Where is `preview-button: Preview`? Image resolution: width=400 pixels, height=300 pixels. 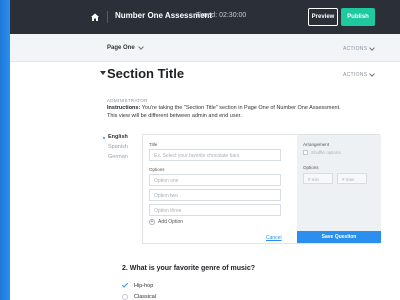 preview-button: Preview is located at coordinates (323, 17).